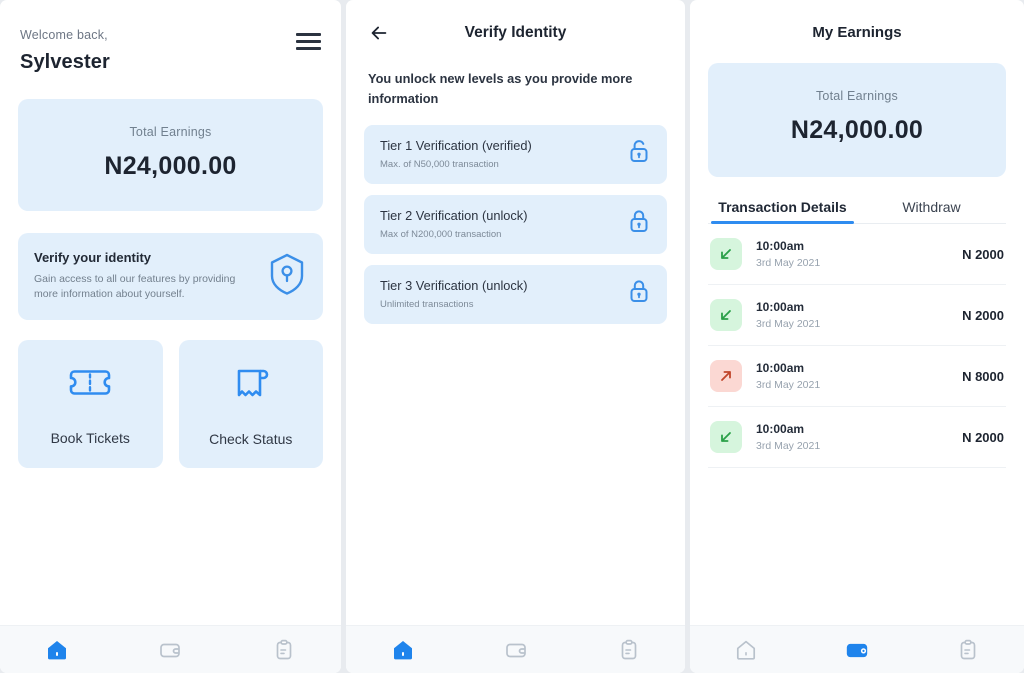 Image resolution: width=1024 pixels, height=673 pixels. I want to click on home-bottom-nav, so click(170, 649).